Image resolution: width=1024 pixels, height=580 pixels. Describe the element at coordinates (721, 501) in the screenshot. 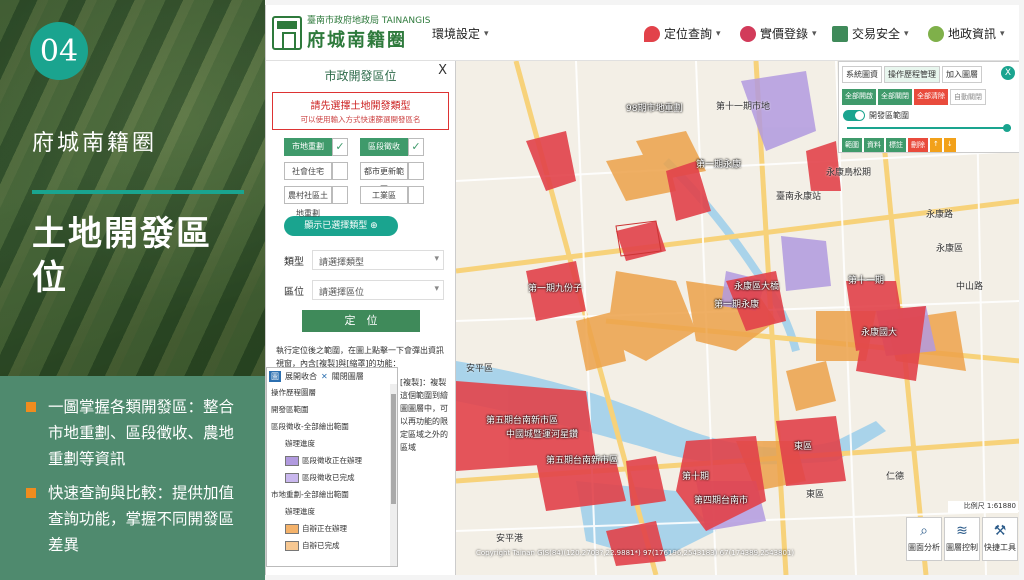

I see `map-label: 第四期台南市` at that location.